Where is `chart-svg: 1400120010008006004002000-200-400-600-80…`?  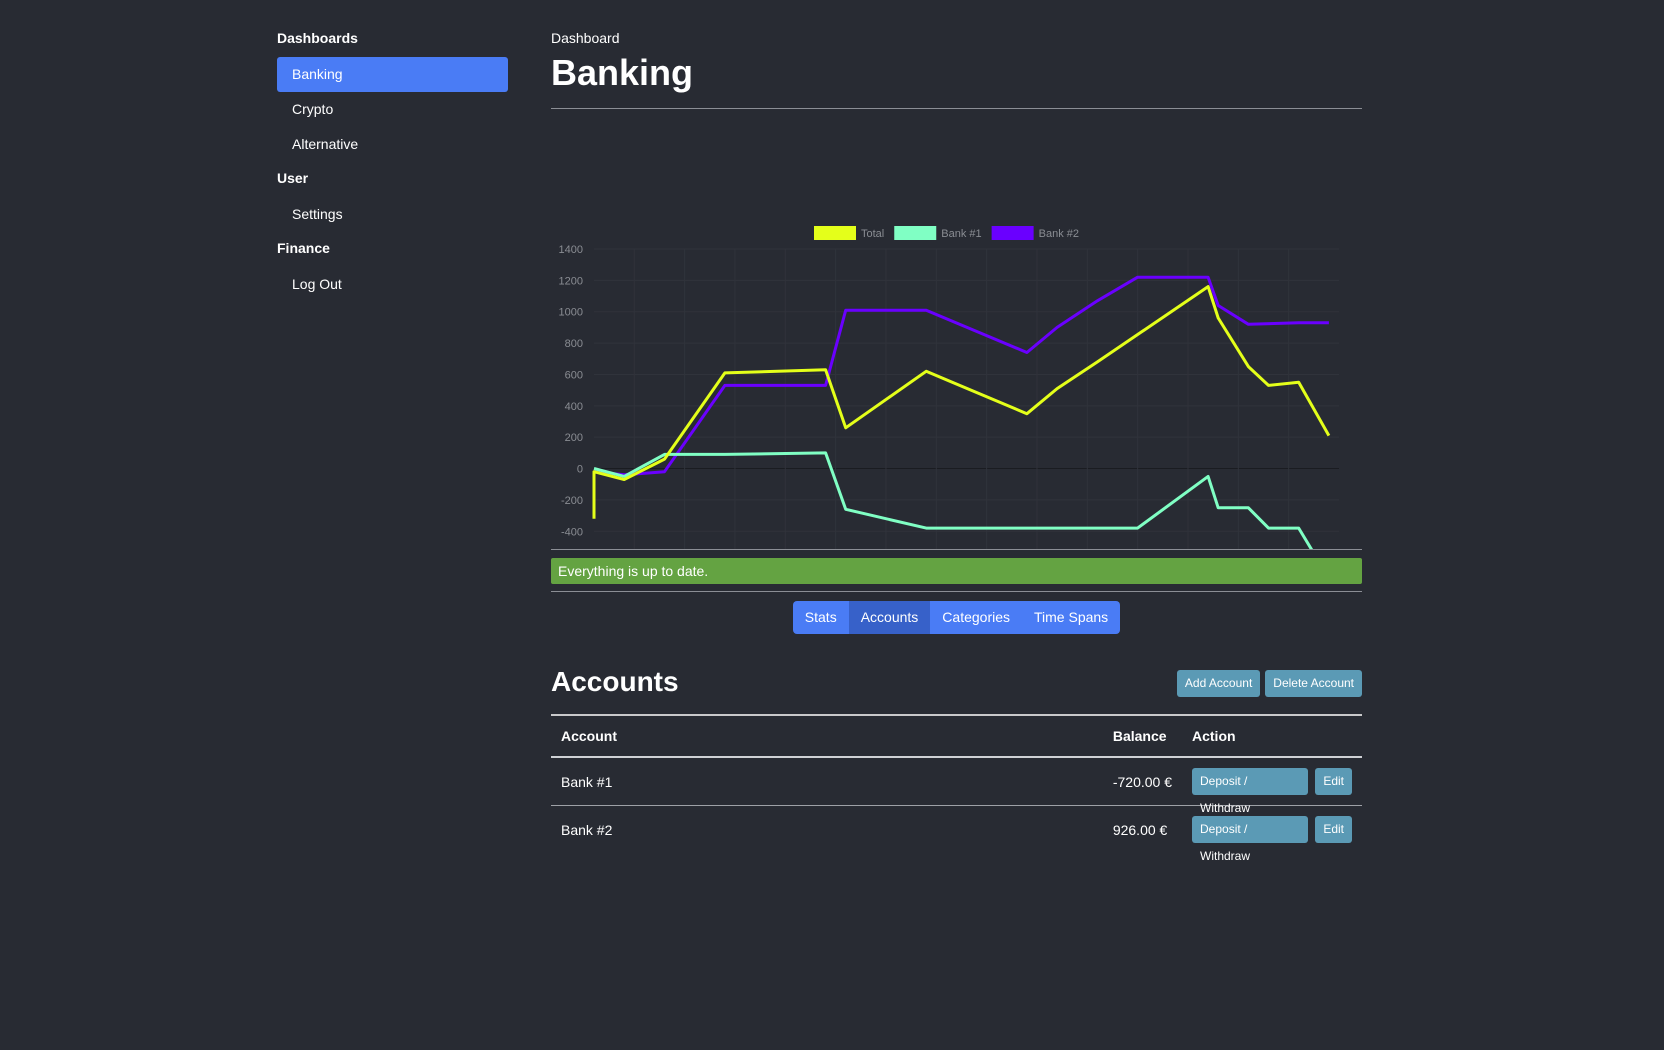
chart-svg: 1400120010008006004002000-200-400-600-80… is located at coordinates (949, 387).